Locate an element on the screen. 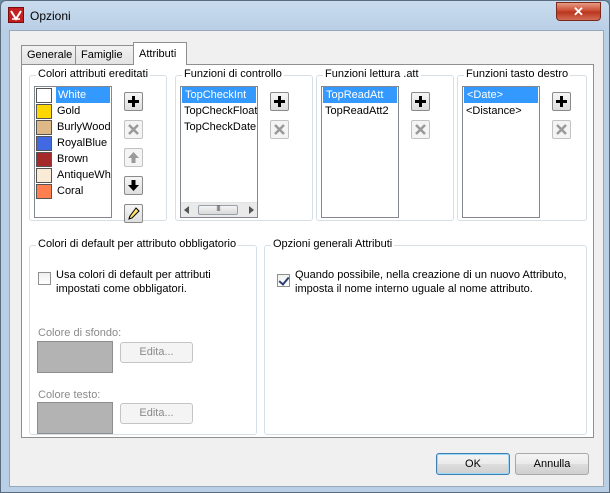 Image resolution: width=610 pixels, height=493 pixels. move-up-button is located at coordinates (133, 157).